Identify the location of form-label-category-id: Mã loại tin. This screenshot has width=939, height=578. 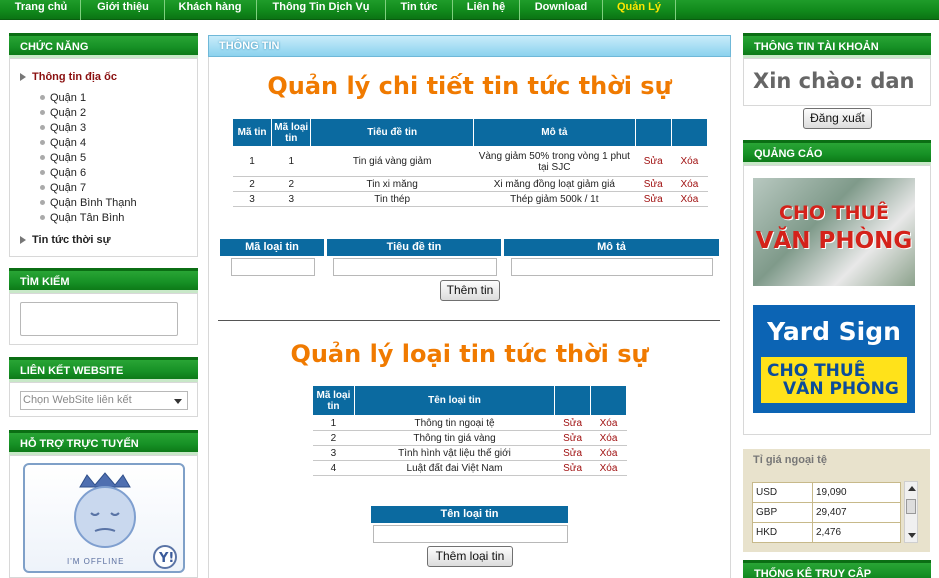
(272, 247).